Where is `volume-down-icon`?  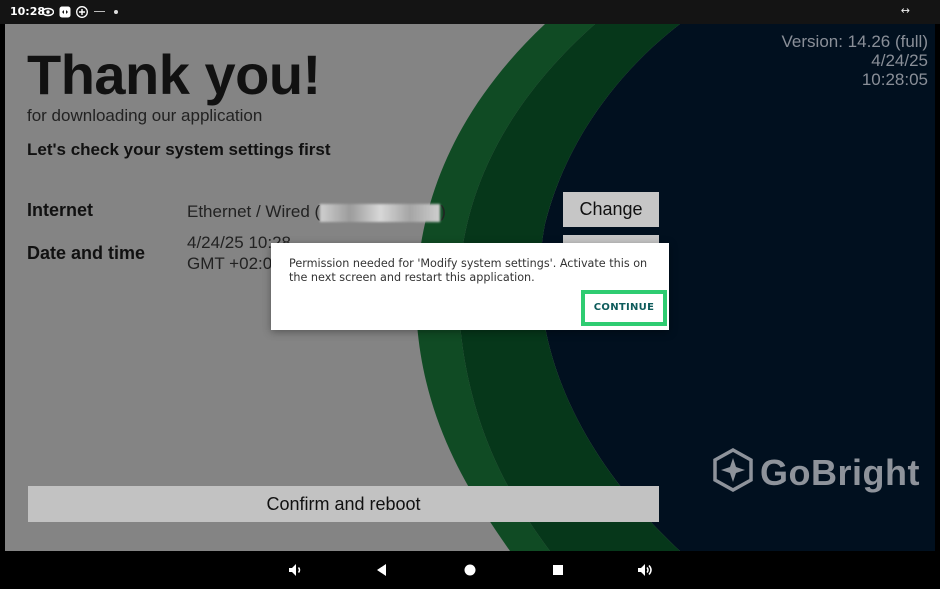
volume-down-icon is located at coordinates (295, 570).